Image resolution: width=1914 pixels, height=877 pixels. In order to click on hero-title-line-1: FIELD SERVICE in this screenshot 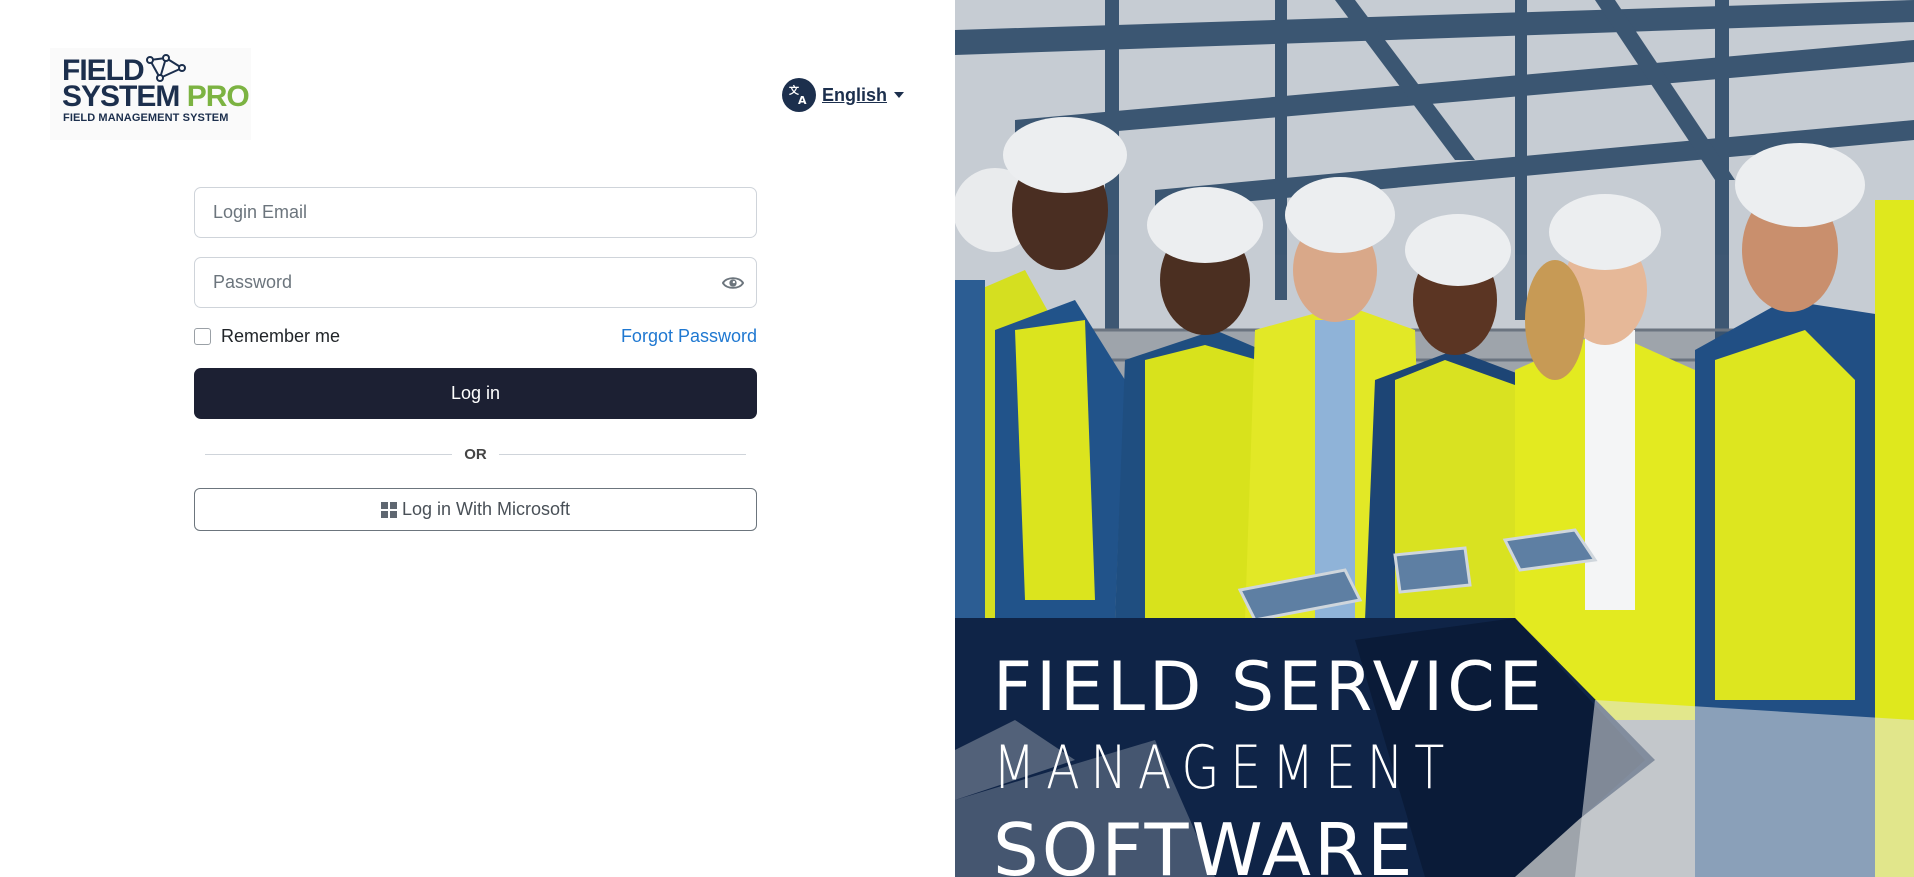, I will do `click(1269, 687)`.